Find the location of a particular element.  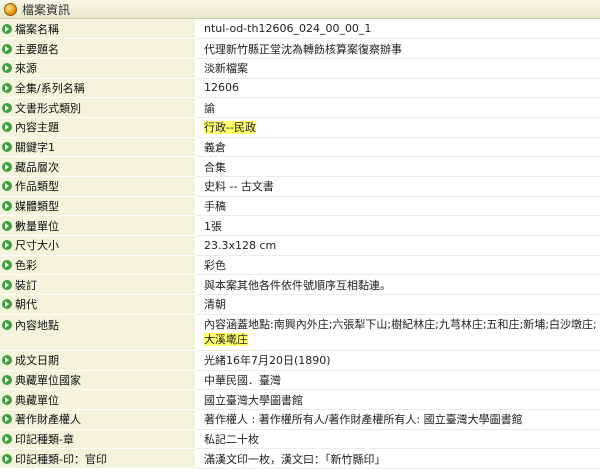

row-value: 義倉 is located at coordinates (397, 147).